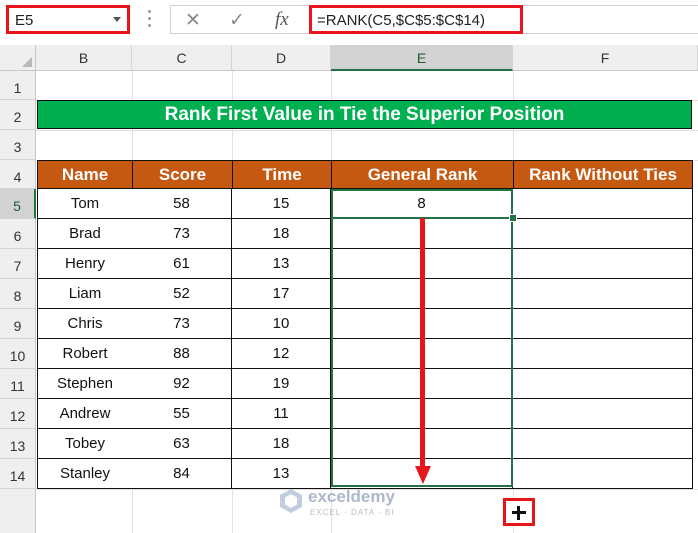 The width and height of the screenshot is (698, 533). Describe the element at coordinates (519, 512) in the screenshot. I see `fill-handle-plus-icon` at that location.